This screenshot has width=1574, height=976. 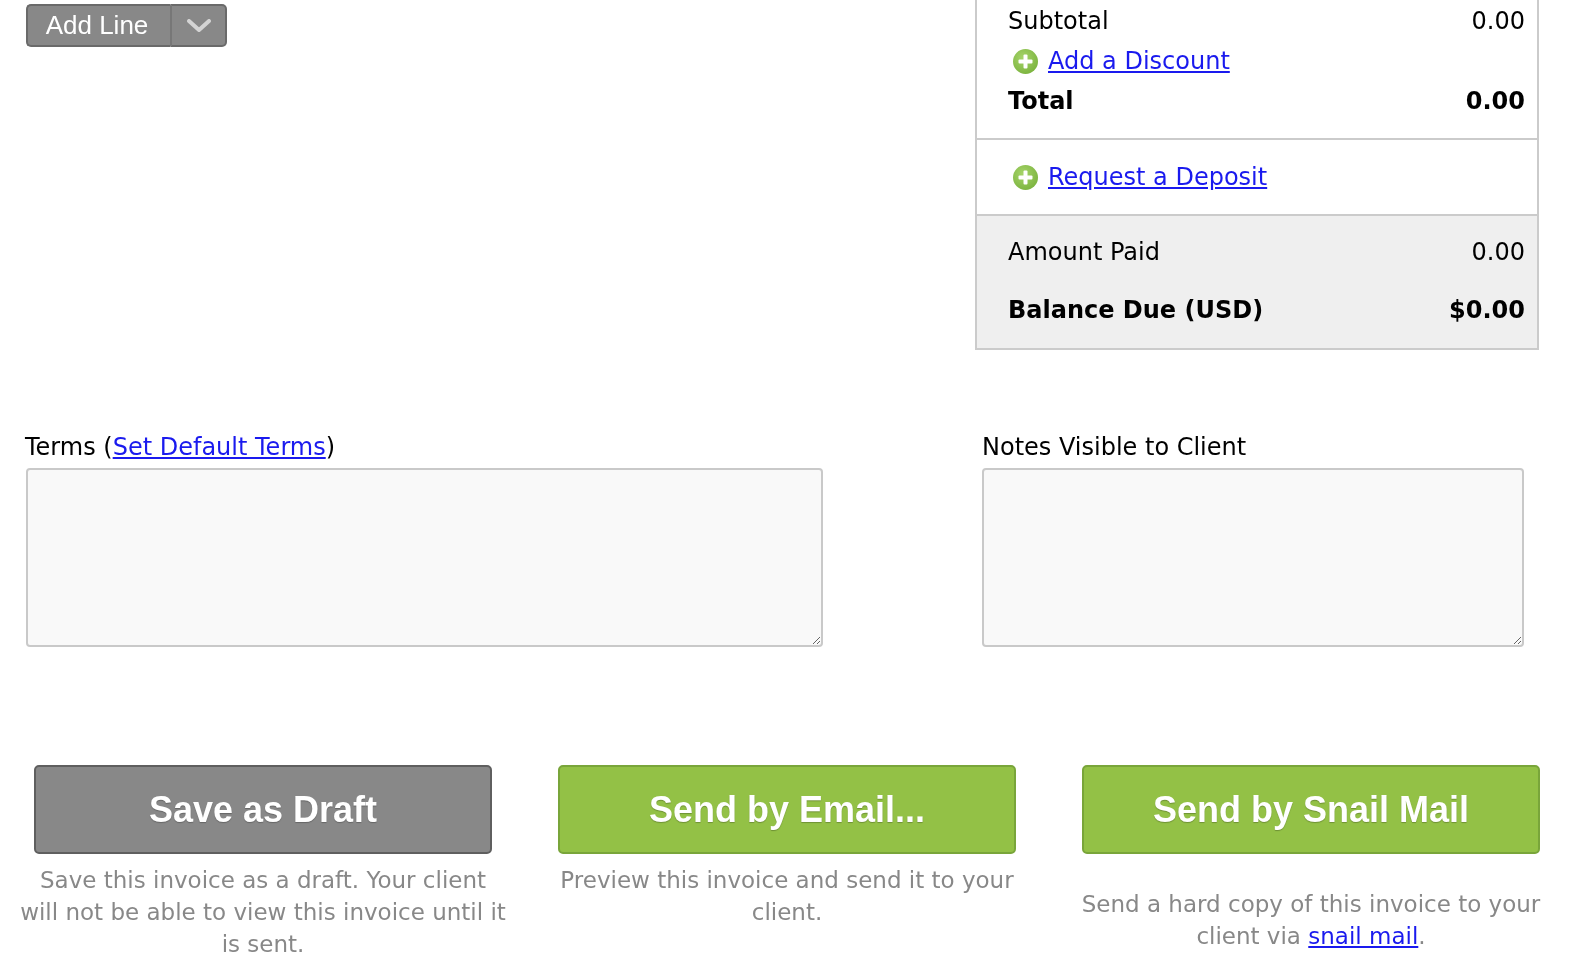 What do you see at coordinates (263, 809) in the screenshot?
I see `save-draft-button: Save as Draft` at bounding box center [263, 809].